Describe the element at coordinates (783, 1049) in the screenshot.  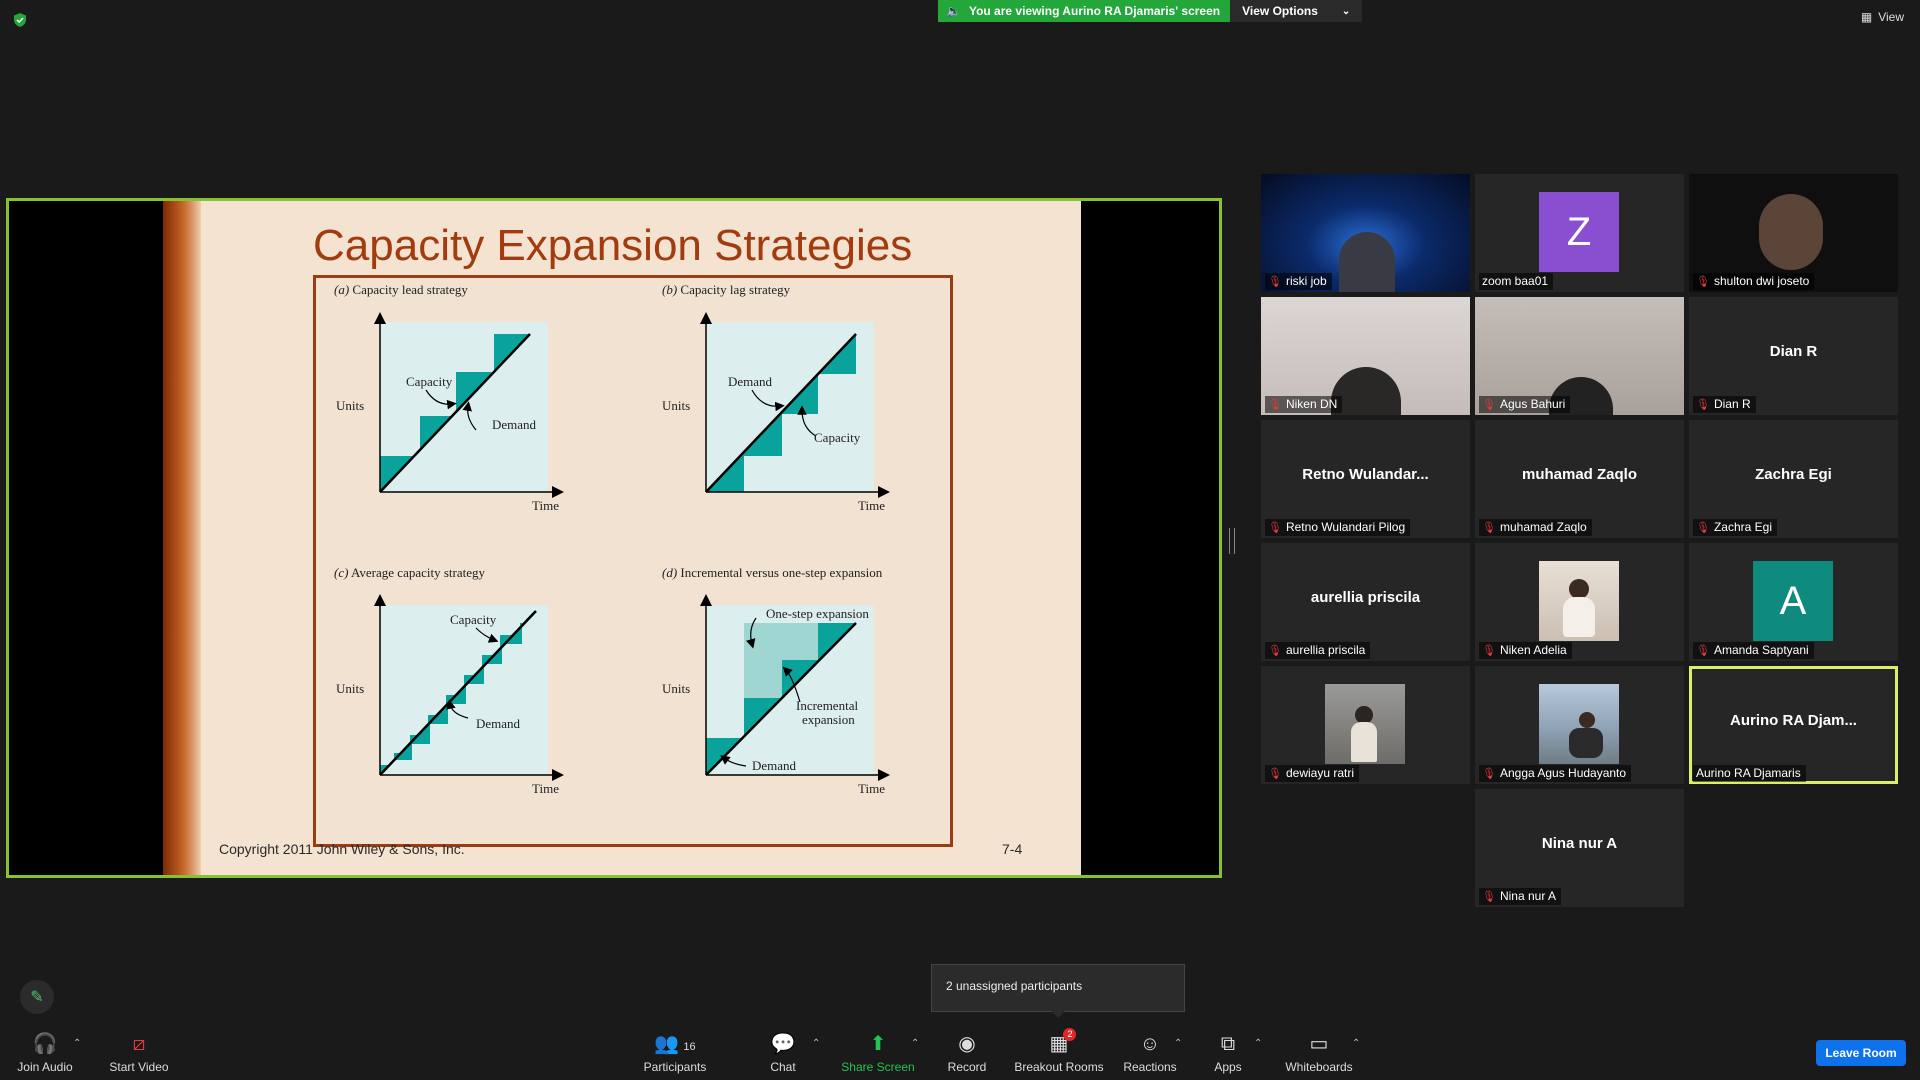
I see `chat-button: 💬 Chat` at that location.